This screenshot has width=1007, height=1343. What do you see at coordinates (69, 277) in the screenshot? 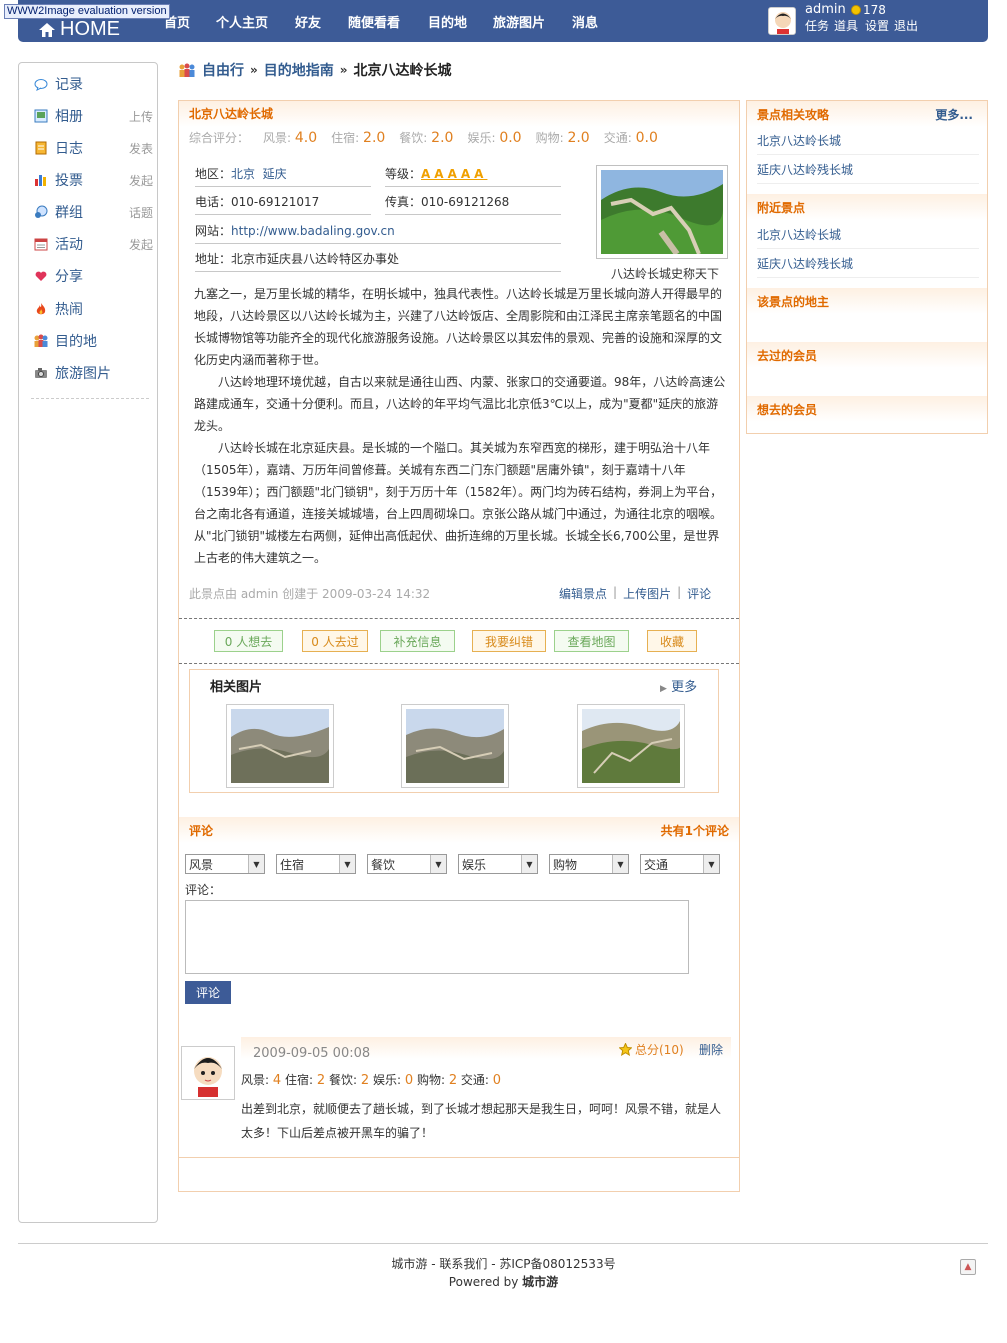
I see `sidebar-item-label: 分享` at bounding box center [69, 277].